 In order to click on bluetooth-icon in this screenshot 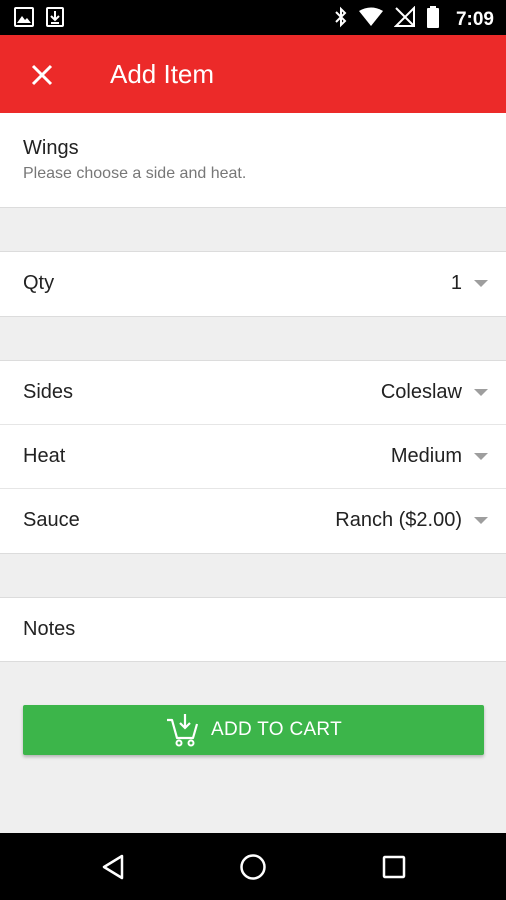, I will do `click(341, 19)`.